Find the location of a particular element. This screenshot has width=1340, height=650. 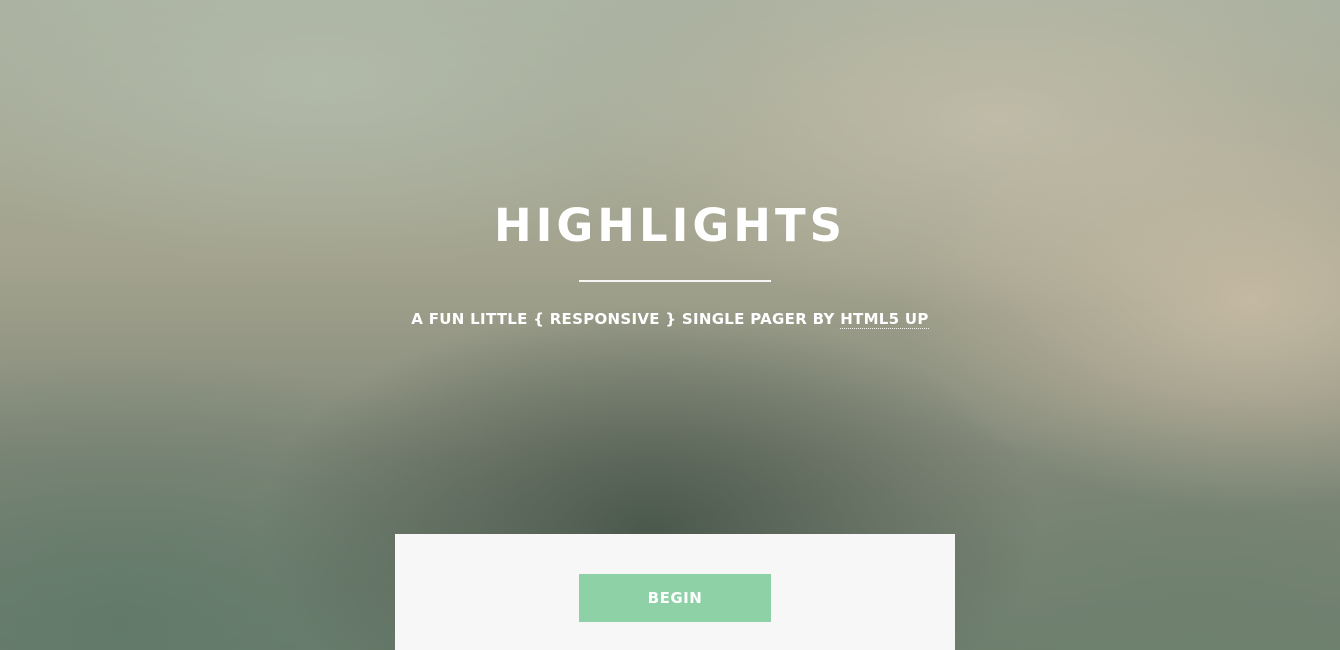

content-panel: BEGIN is located at coordinates (675, 592).